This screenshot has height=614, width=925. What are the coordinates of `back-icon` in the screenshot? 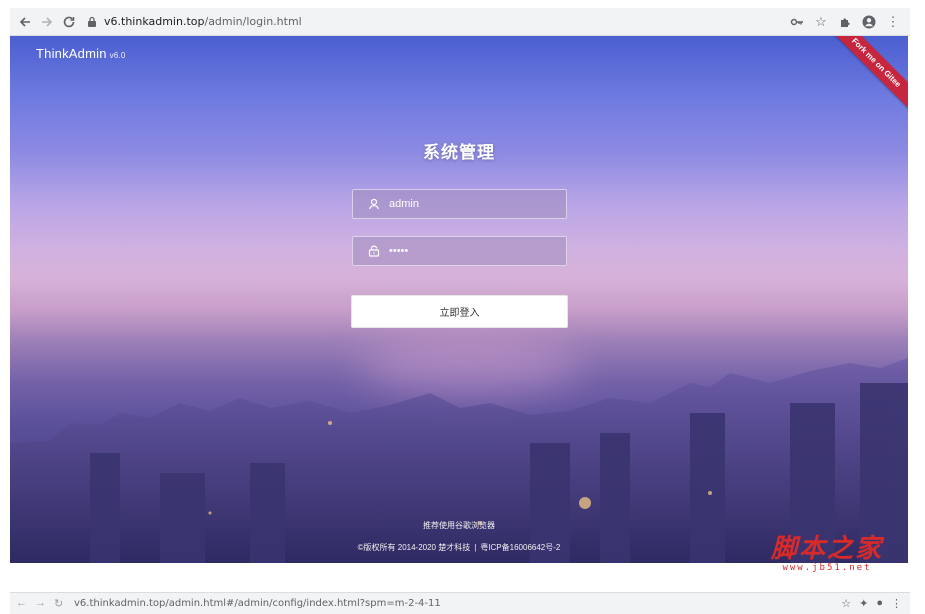 It's located at (25, 22).